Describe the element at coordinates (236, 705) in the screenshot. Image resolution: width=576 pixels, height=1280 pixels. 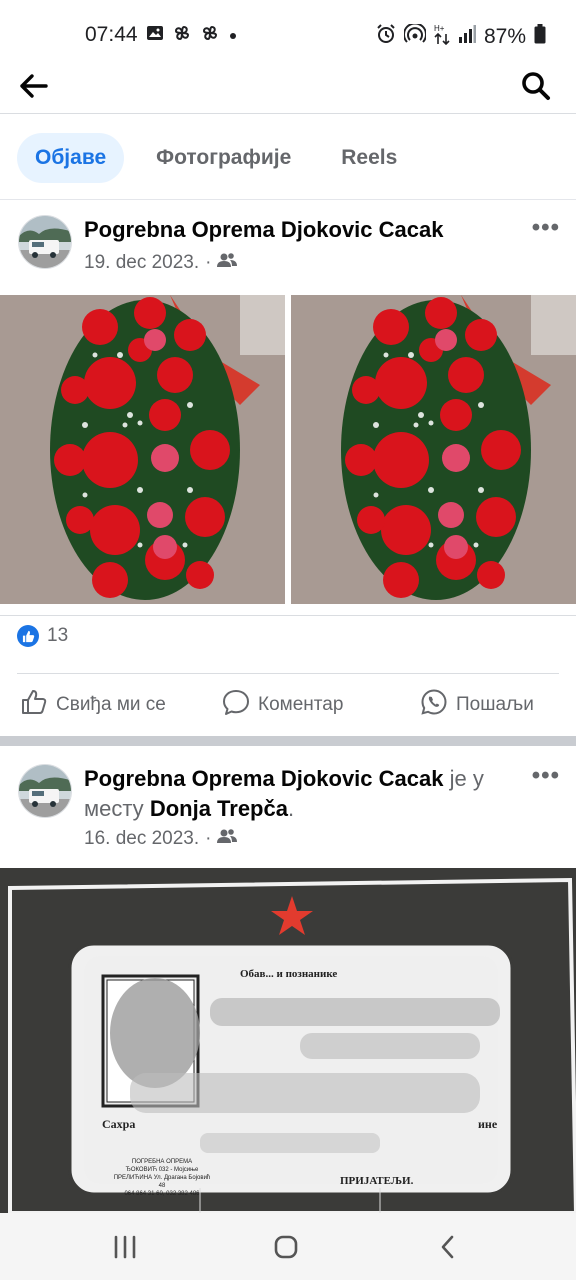
I see `comment-icon` at that location.